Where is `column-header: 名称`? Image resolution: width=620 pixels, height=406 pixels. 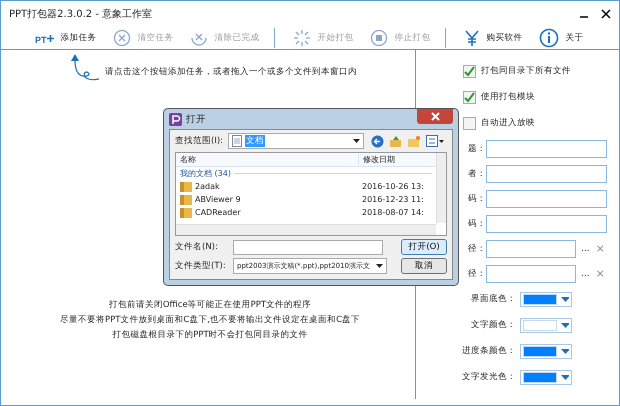 column-header: 名称 is located at coordinates (267, 159).